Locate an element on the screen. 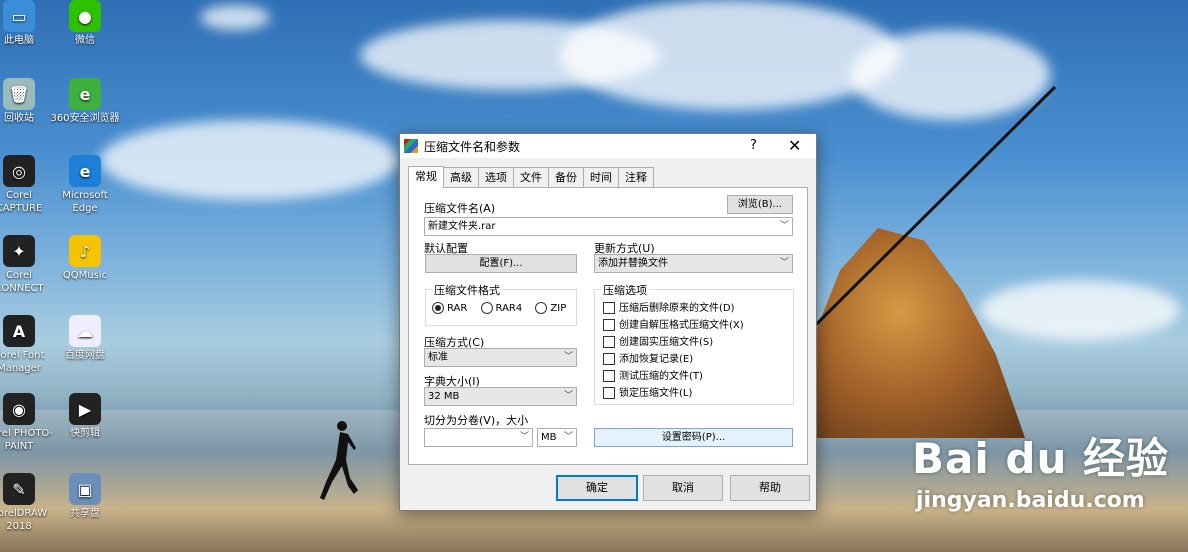  radio-zip: ZIP is located at coordinates (551, 308).